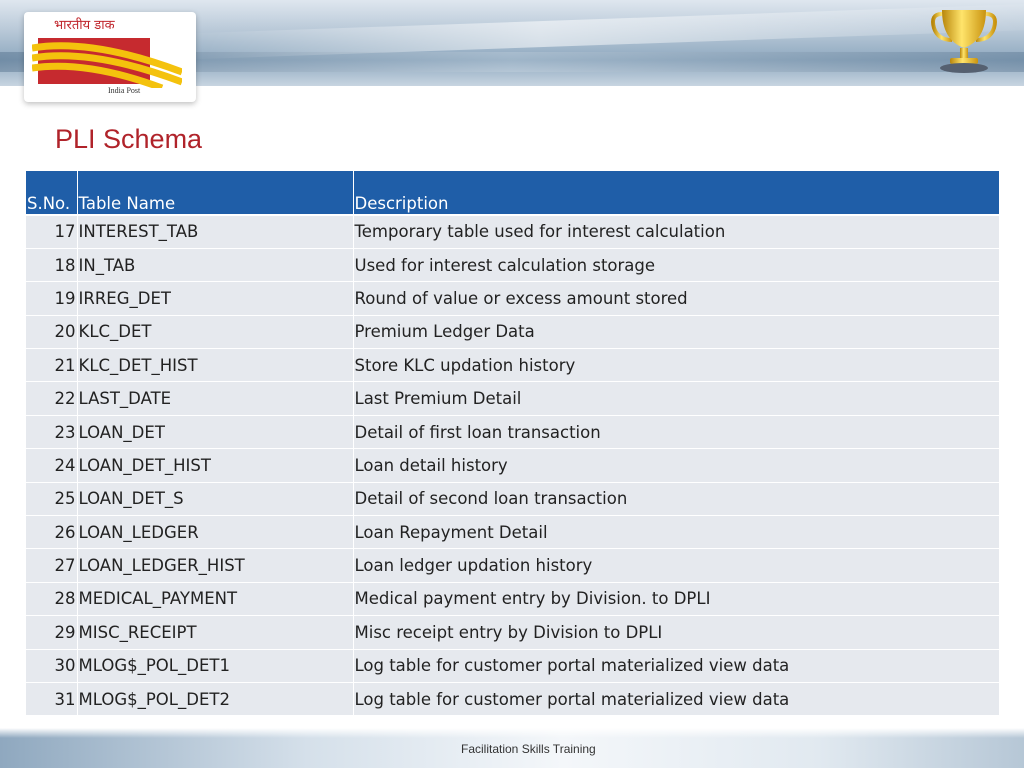 This screenshot has height=768, width=1024. What do you see at coordinates (124, 90) in the screenshot?
I see `logo-english-text: India Post` at bounding box center [124, 90].